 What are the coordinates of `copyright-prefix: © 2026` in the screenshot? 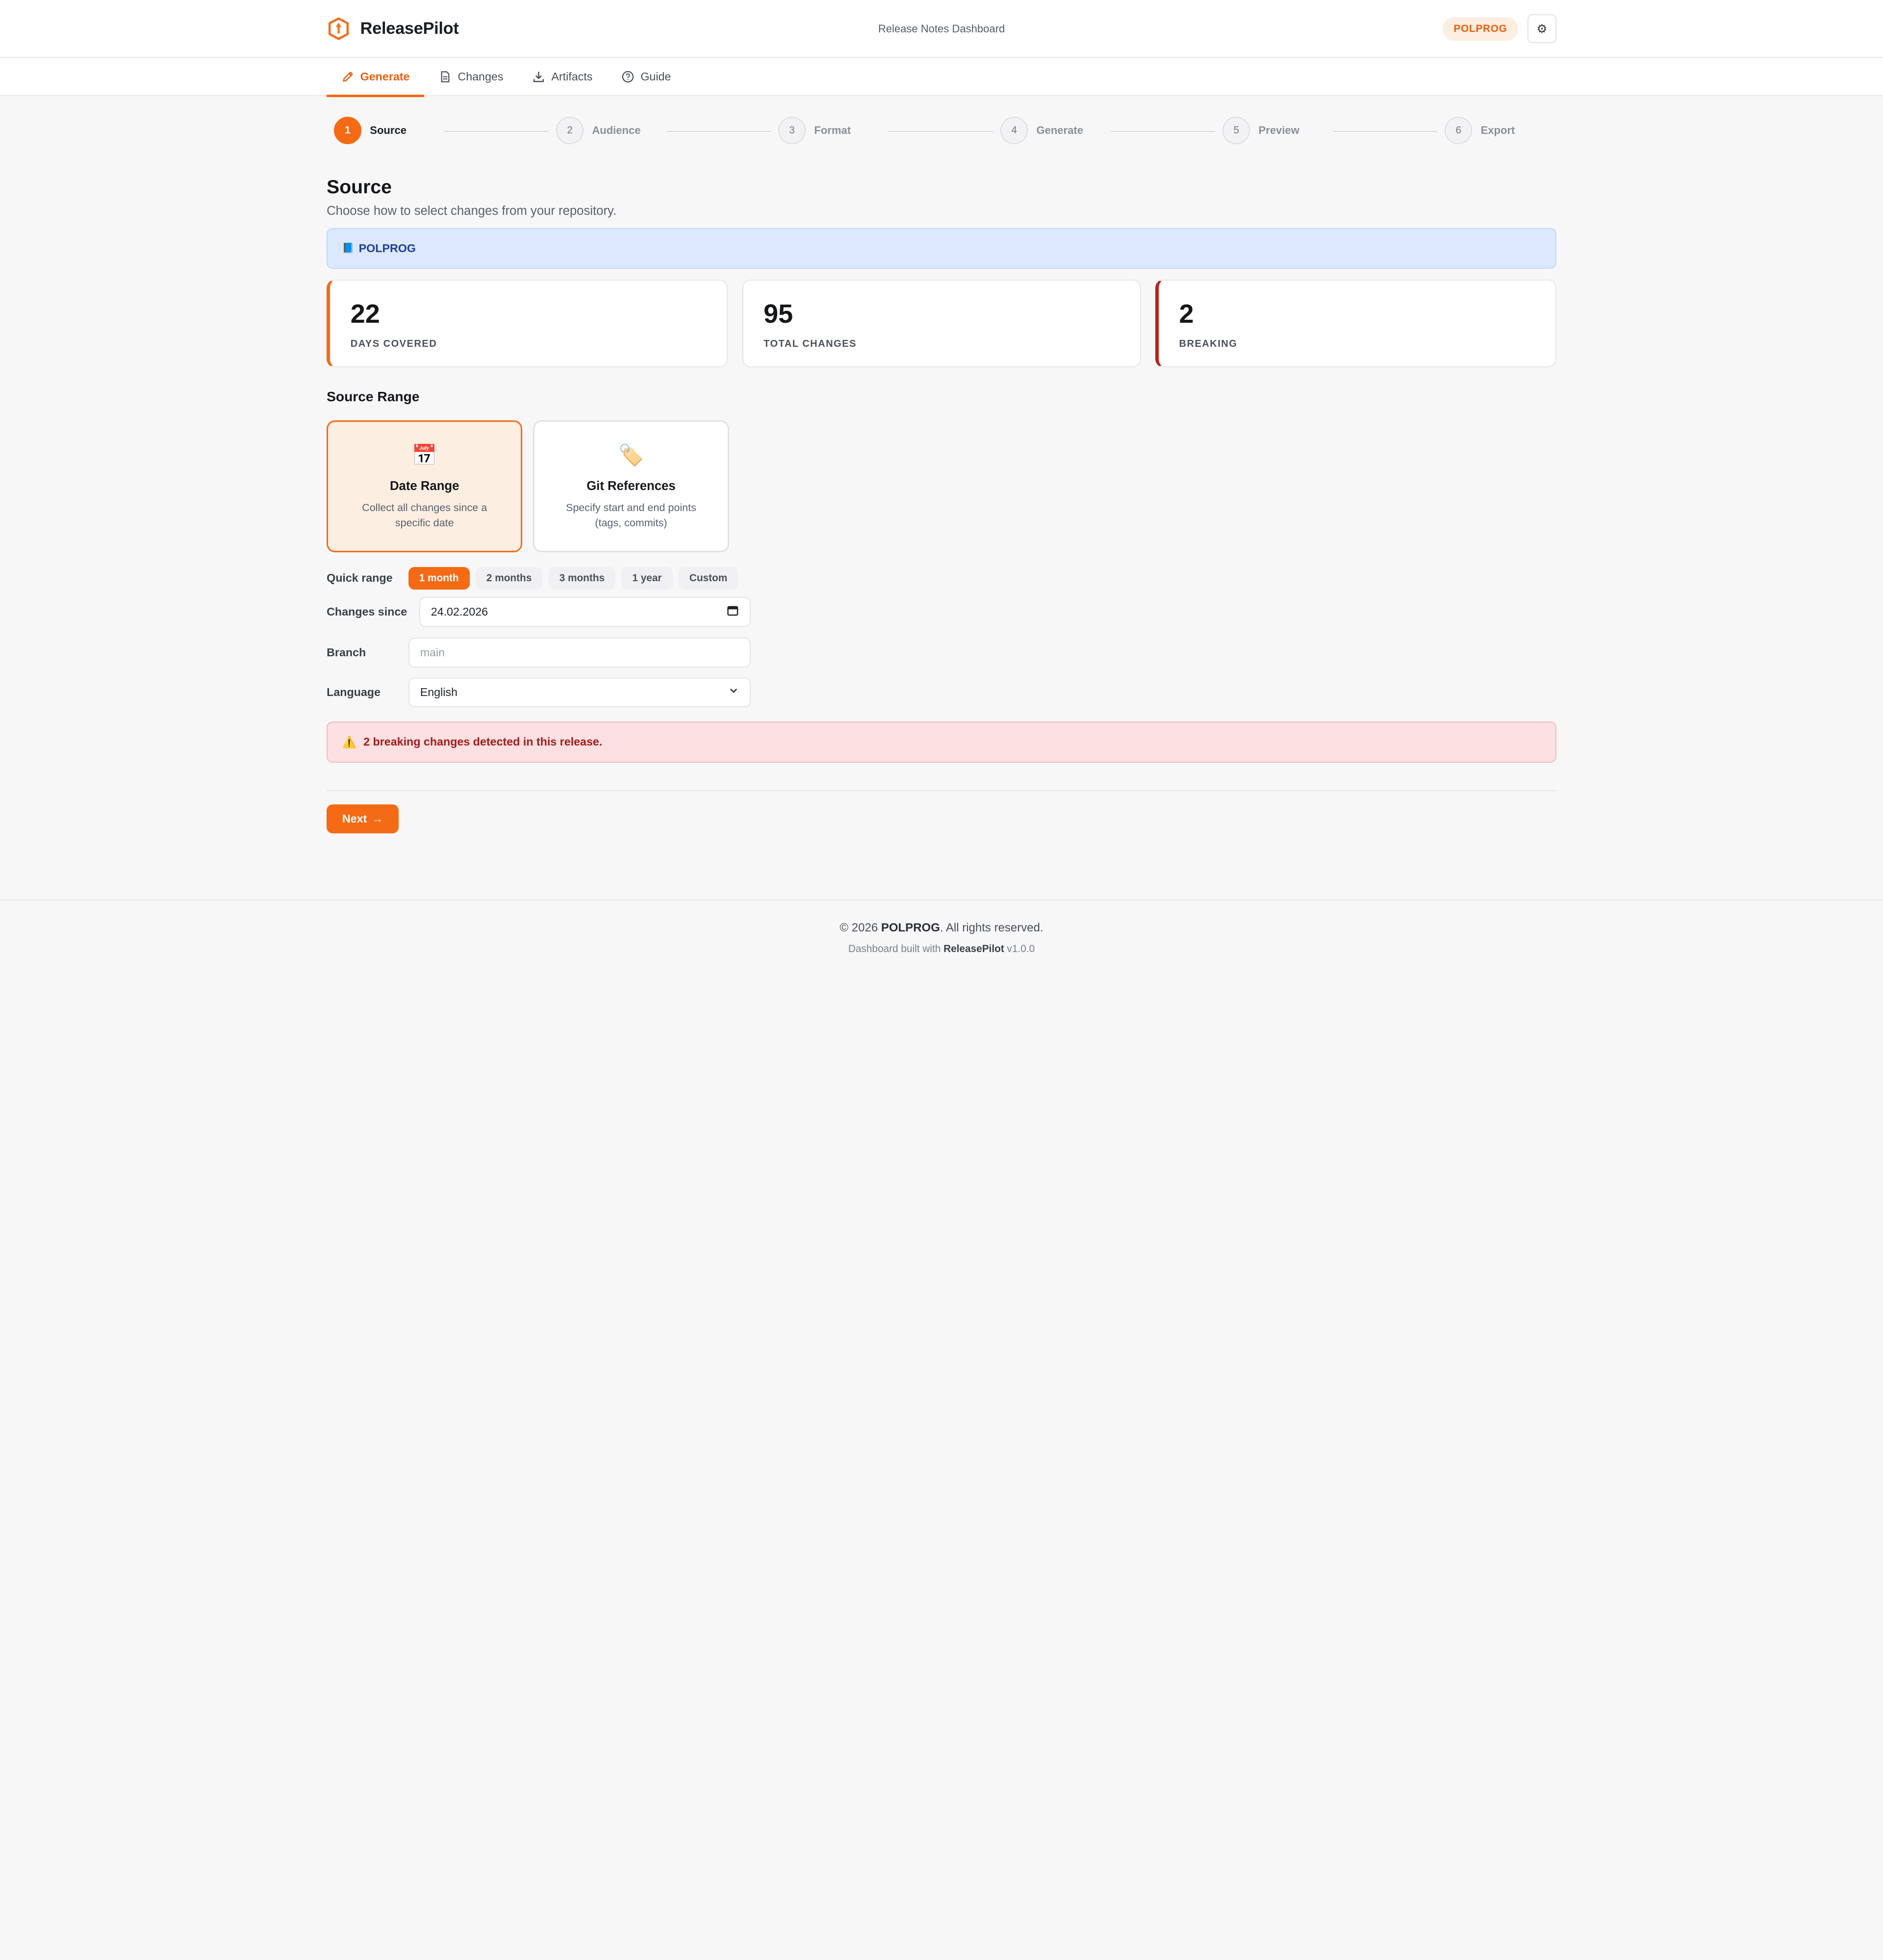 It's located at (859, 927).